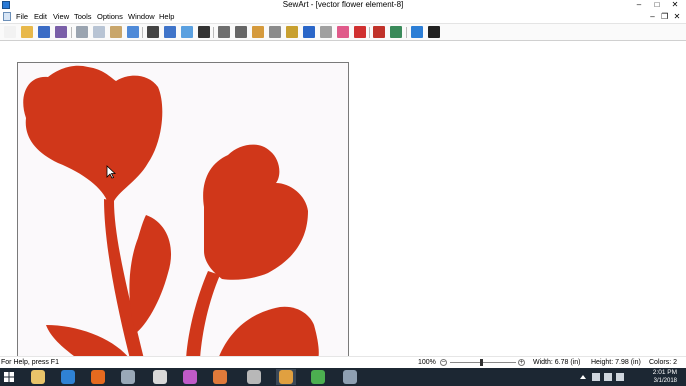 The height and width of the screenshot is (386, 686). Describe the element at coordinates (153, 32) in the screenshot. I see `adjust-icon` at that location.